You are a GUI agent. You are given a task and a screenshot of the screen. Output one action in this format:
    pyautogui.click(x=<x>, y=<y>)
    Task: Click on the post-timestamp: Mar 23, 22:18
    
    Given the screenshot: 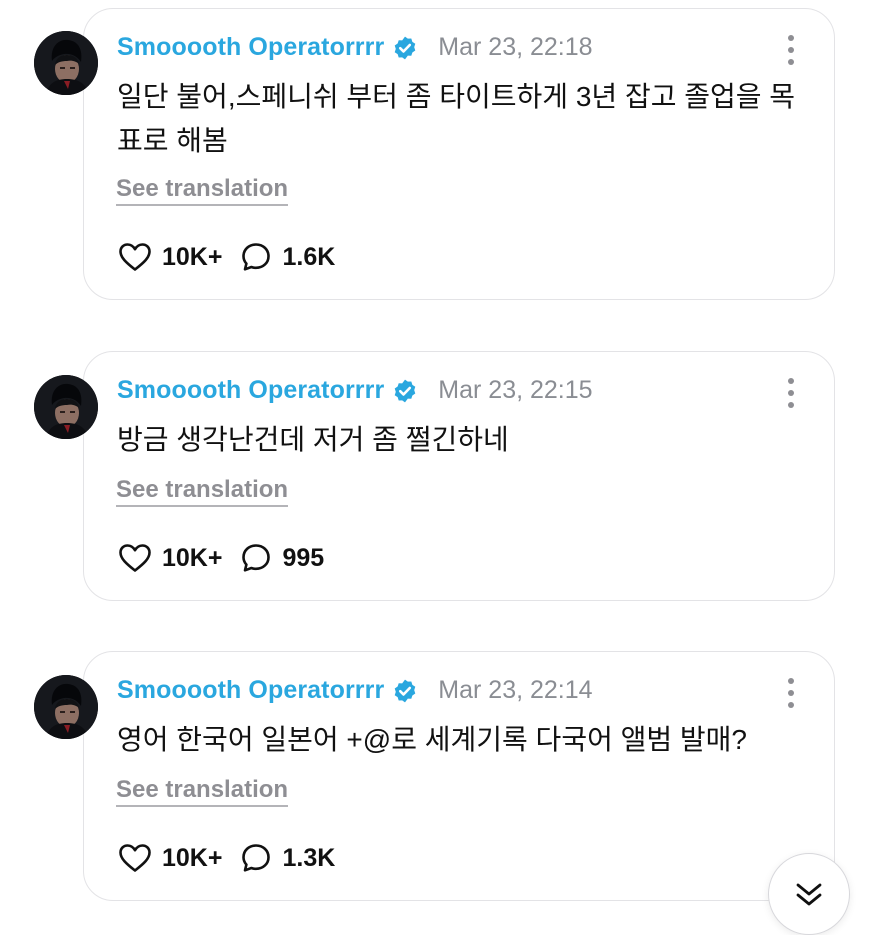 What is the action you would take?
    pyautogui.click(x=515, y=47)
    